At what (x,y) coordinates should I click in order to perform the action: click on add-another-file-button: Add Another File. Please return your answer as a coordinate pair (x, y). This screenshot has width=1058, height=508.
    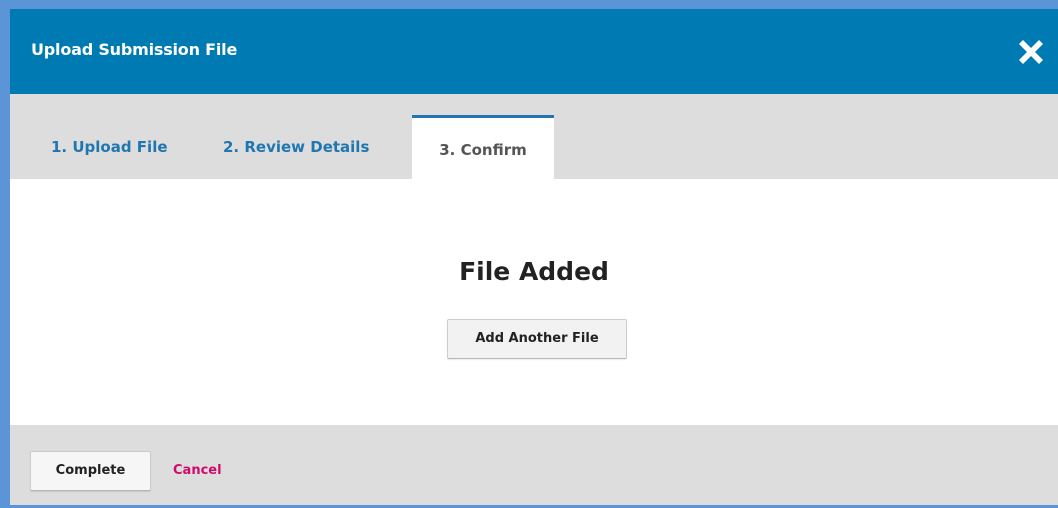
    Looking at the image, I should click on (537, 339).